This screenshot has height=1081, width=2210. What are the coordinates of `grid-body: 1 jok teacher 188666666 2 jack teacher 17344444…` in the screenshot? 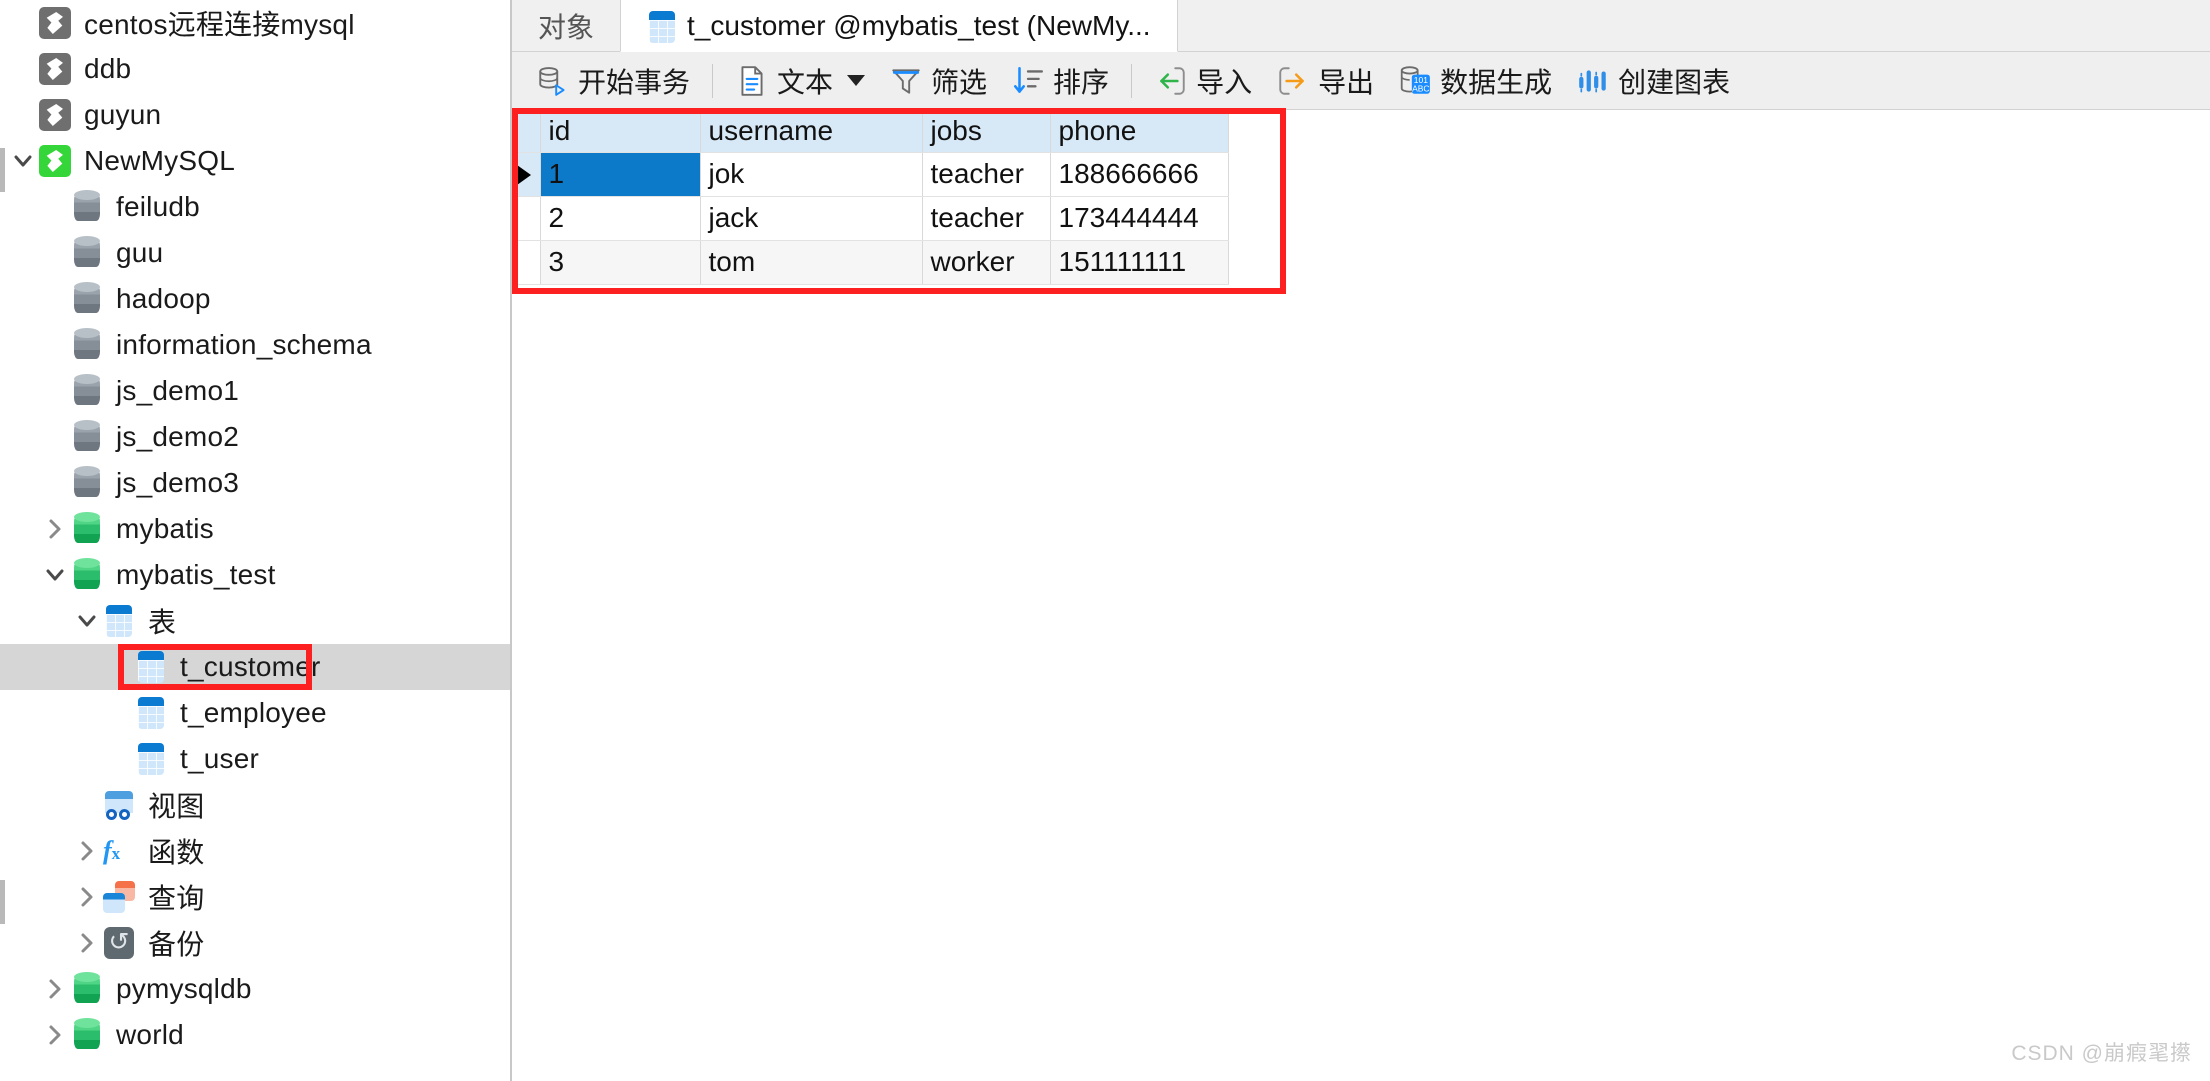 It's located at (870, 218).